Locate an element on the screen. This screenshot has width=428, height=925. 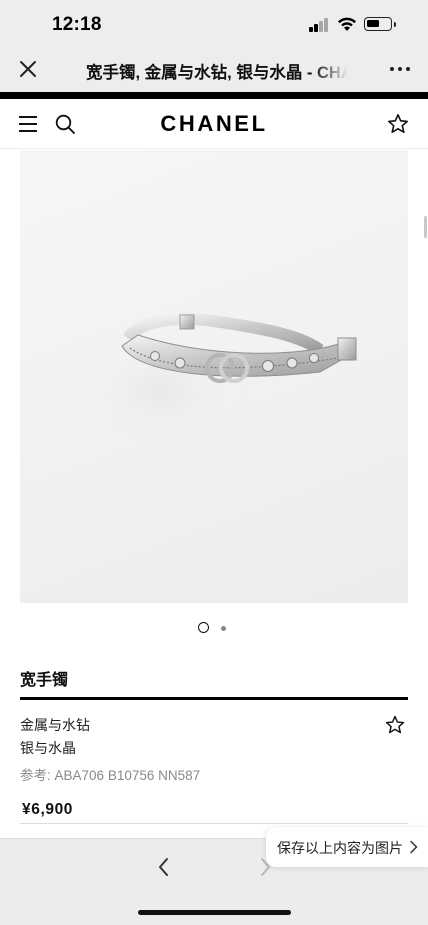
gallery-pagination is located at coordinates (215, 628).